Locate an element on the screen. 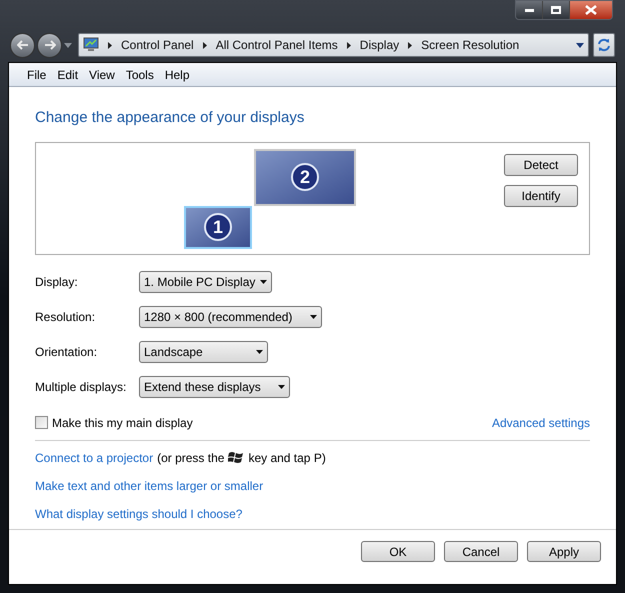 This screenshot has height=593, width=625. setting-label: Multiple displays: is located at coordinates (81, 387).